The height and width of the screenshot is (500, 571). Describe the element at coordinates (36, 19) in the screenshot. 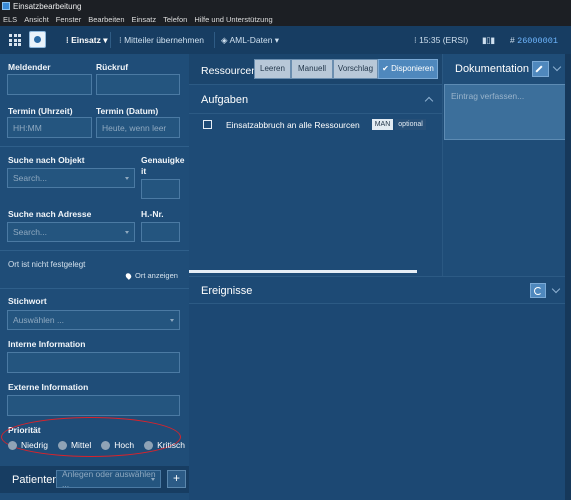

I see `menu-ansicht: Ansicht` at that location.